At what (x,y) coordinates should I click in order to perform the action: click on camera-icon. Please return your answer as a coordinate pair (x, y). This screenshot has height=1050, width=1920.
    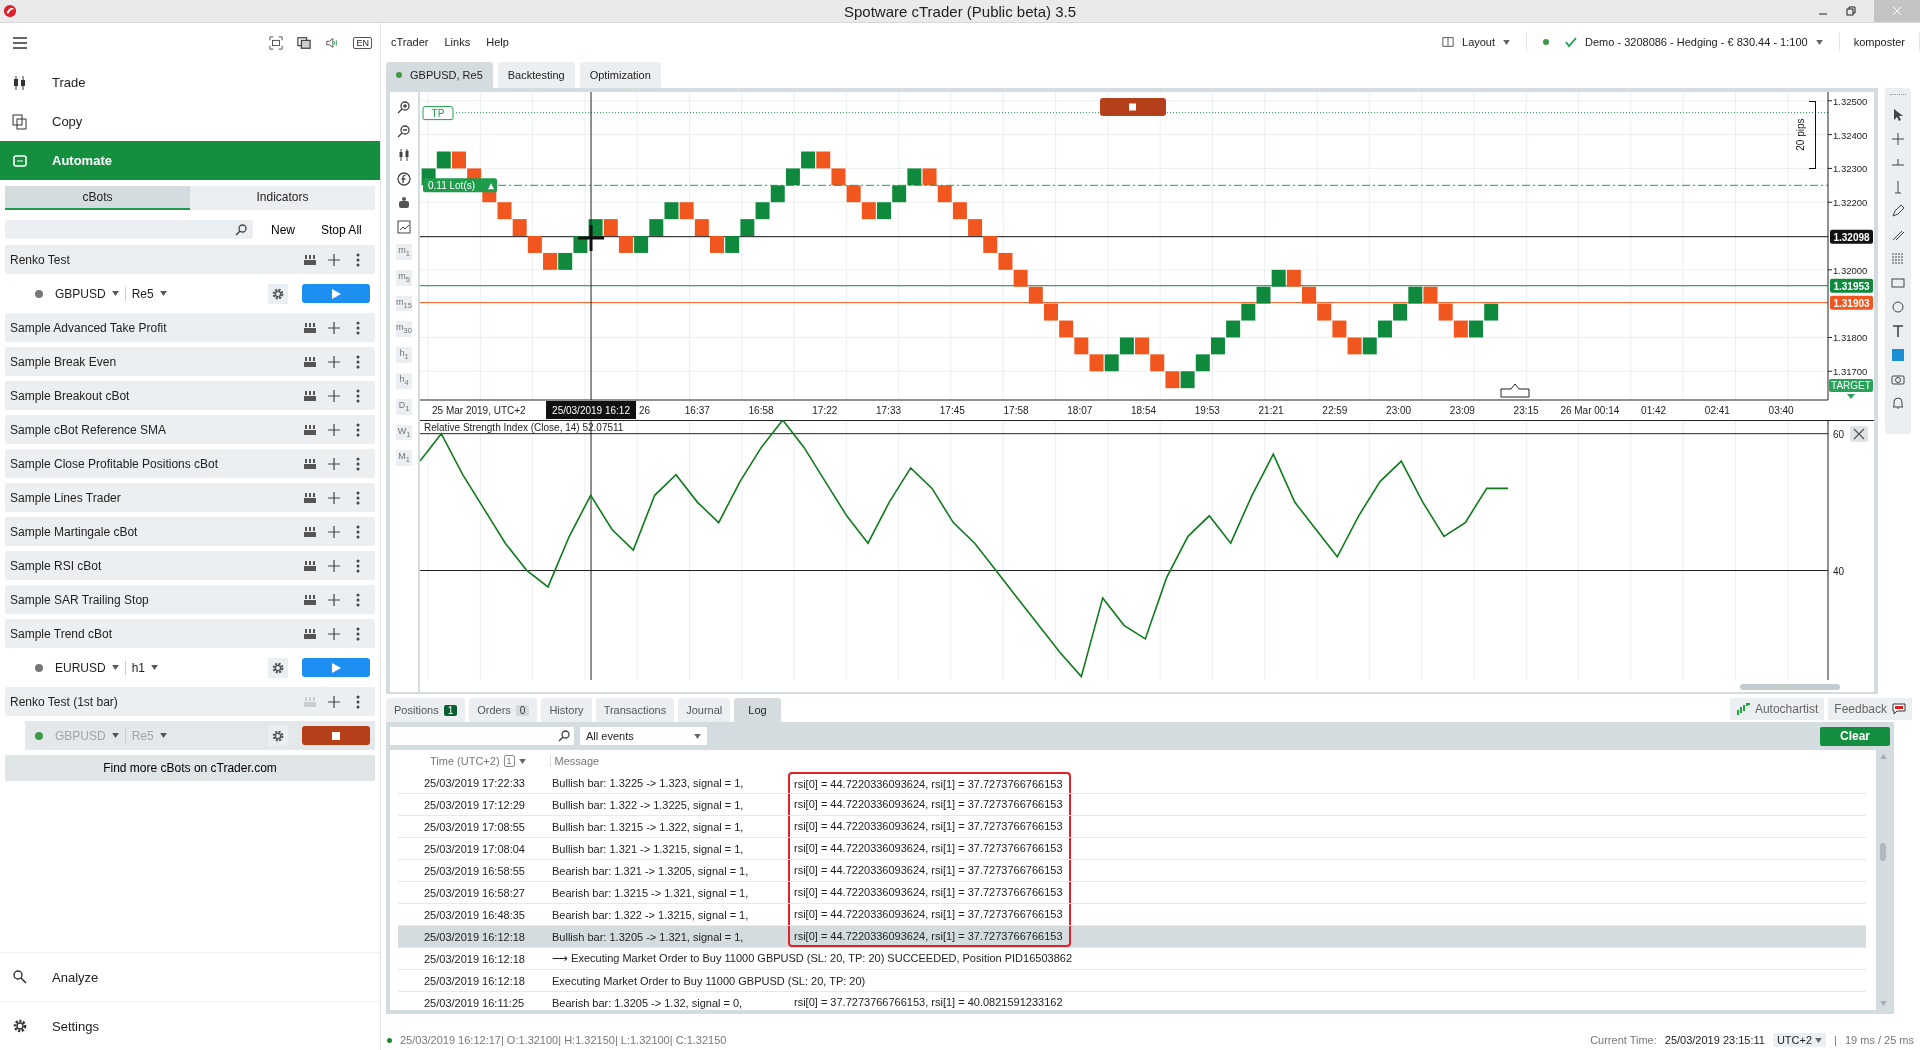
    Looking at the image, I should click on (1898, 379).